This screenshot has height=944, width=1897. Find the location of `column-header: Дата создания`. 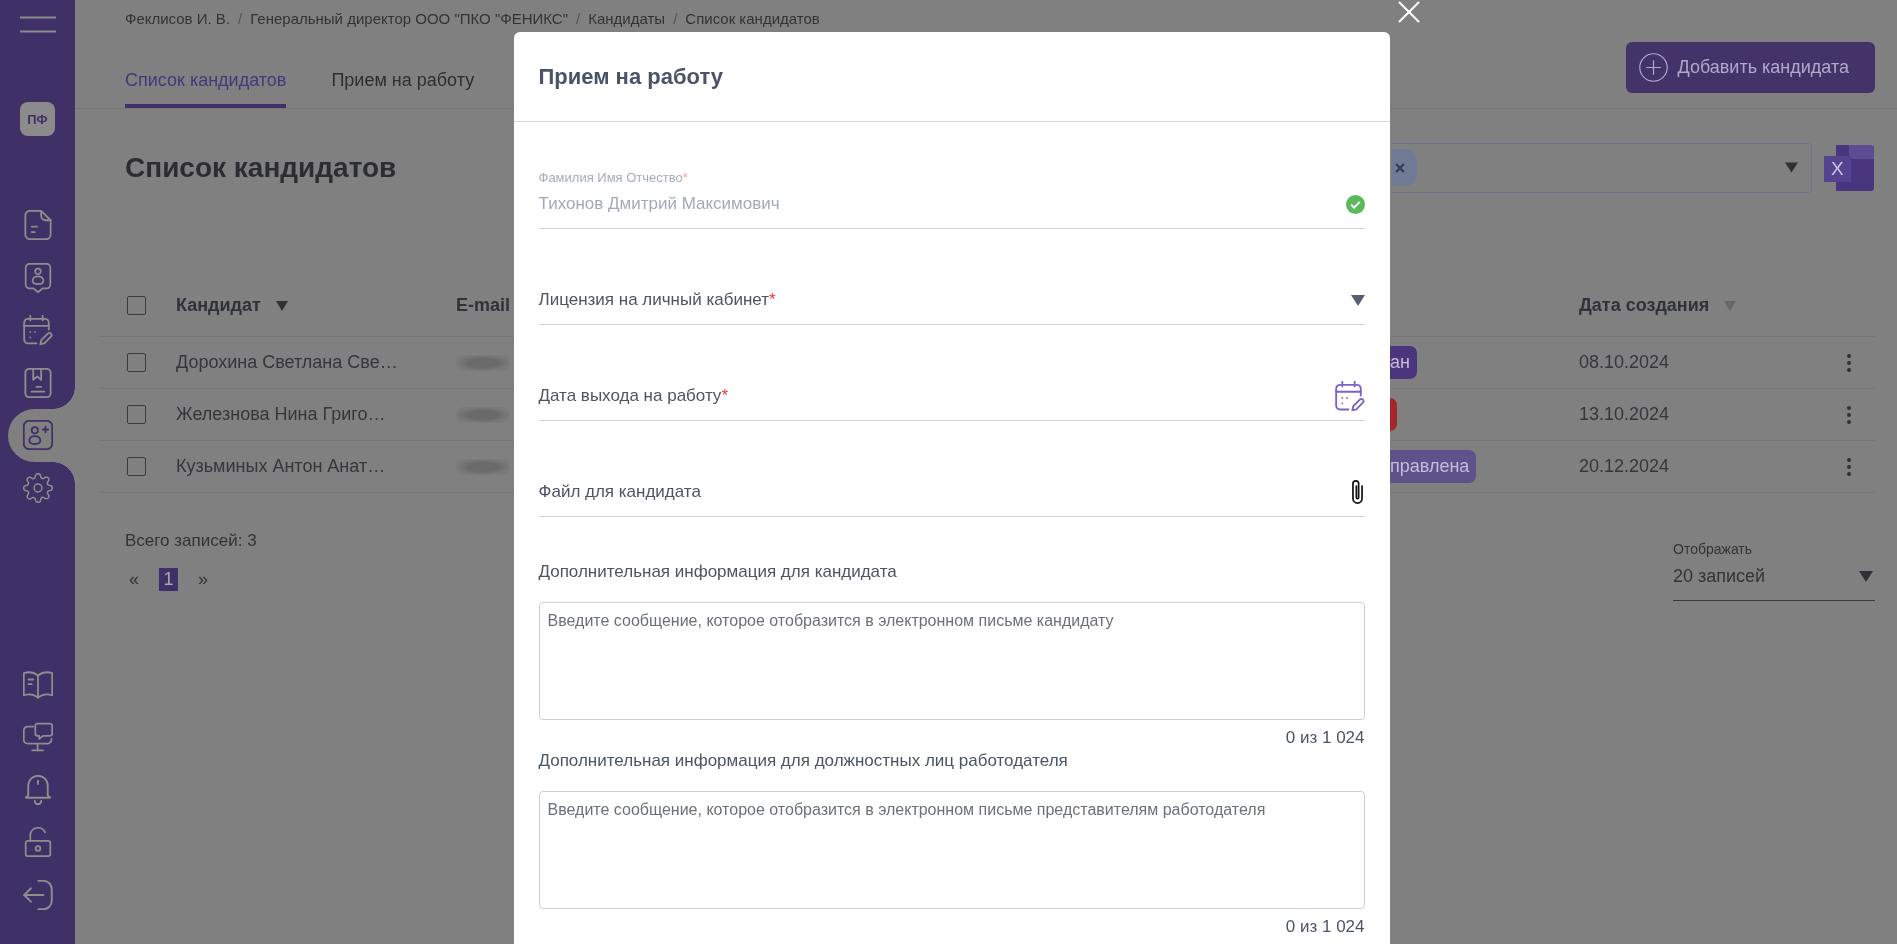

column-header: Дата создания is located at coordinates (1644, 305).